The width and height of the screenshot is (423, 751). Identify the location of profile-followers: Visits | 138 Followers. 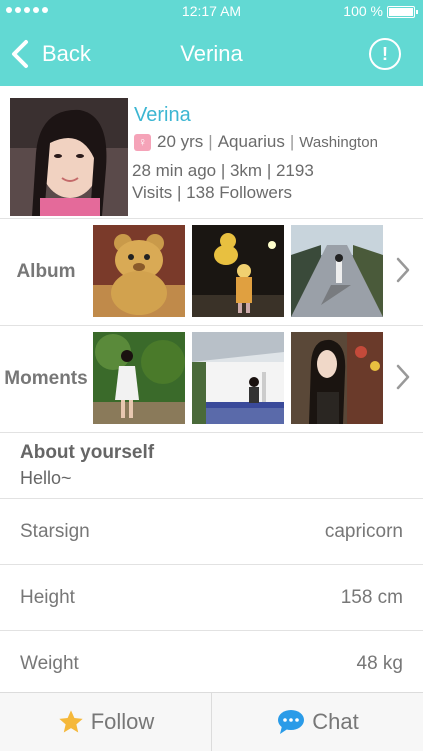
(212, 192).